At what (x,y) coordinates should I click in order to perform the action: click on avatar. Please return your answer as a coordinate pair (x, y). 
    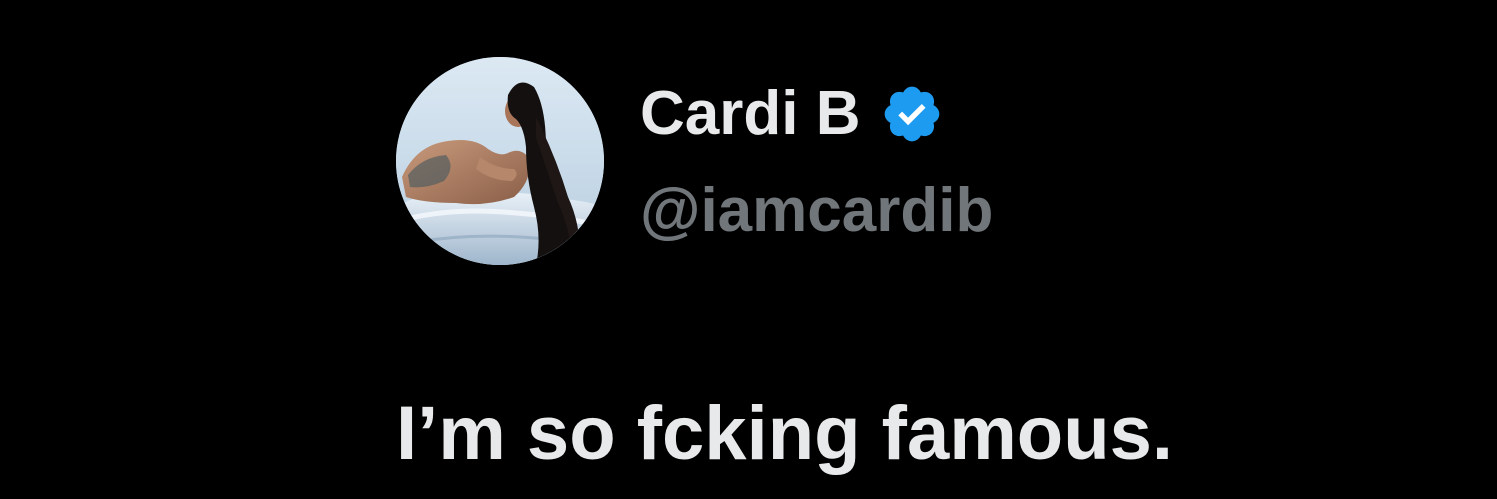
    Looking at the image, I should click on (500, 161).